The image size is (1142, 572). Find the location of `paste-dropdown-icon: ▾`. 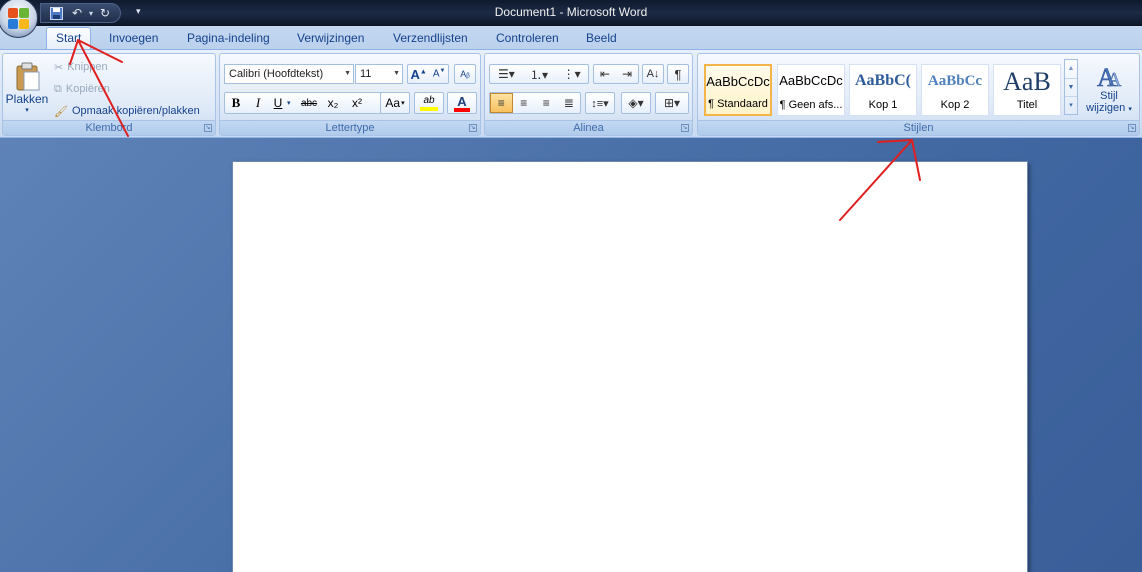

paste-dropdown-icon: ▾ is located at coordinates (27, 110).